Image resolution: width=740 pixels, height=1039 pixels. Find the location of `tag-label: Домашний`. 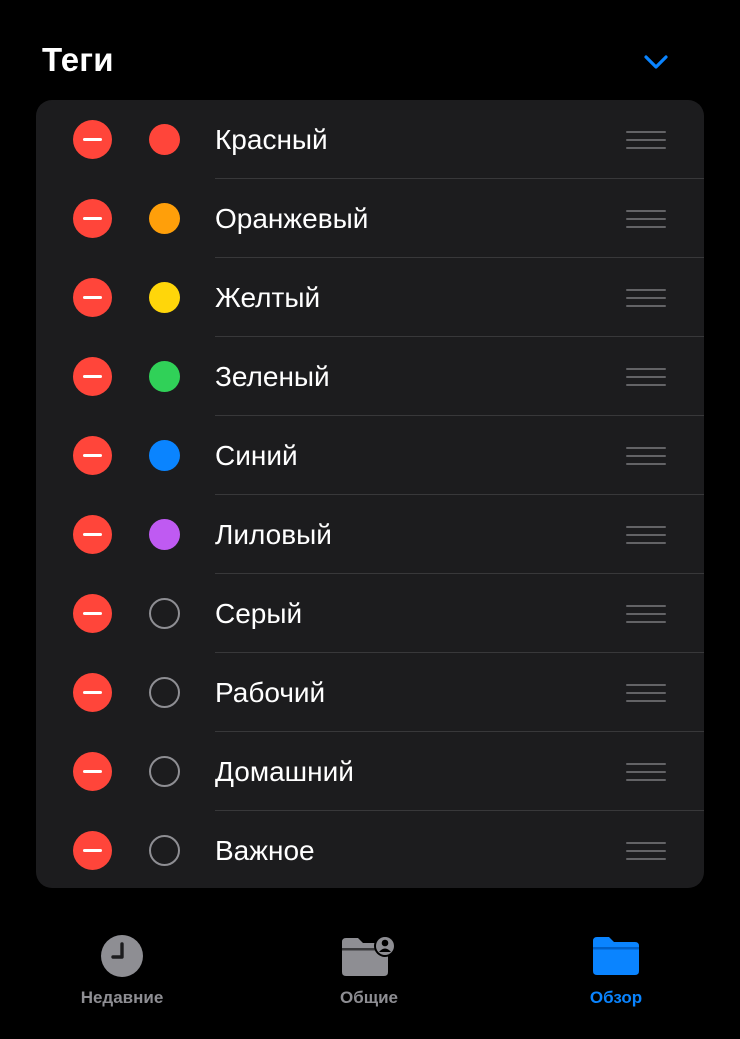

tag-label: Домашний is located at coordinates (284, 772).